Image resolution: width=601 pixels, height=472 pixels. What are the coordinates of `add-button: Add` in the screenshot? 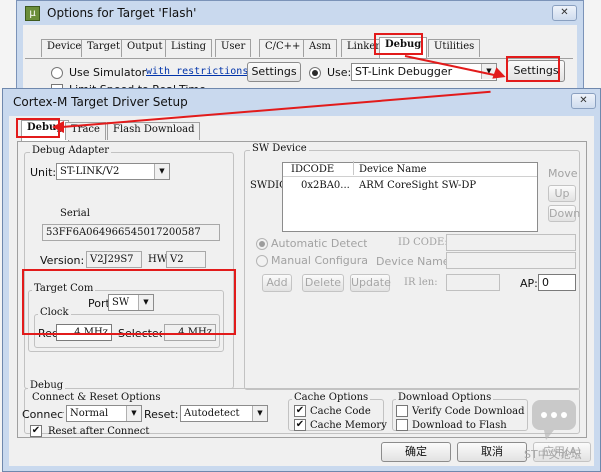 It's located at (277, 283).